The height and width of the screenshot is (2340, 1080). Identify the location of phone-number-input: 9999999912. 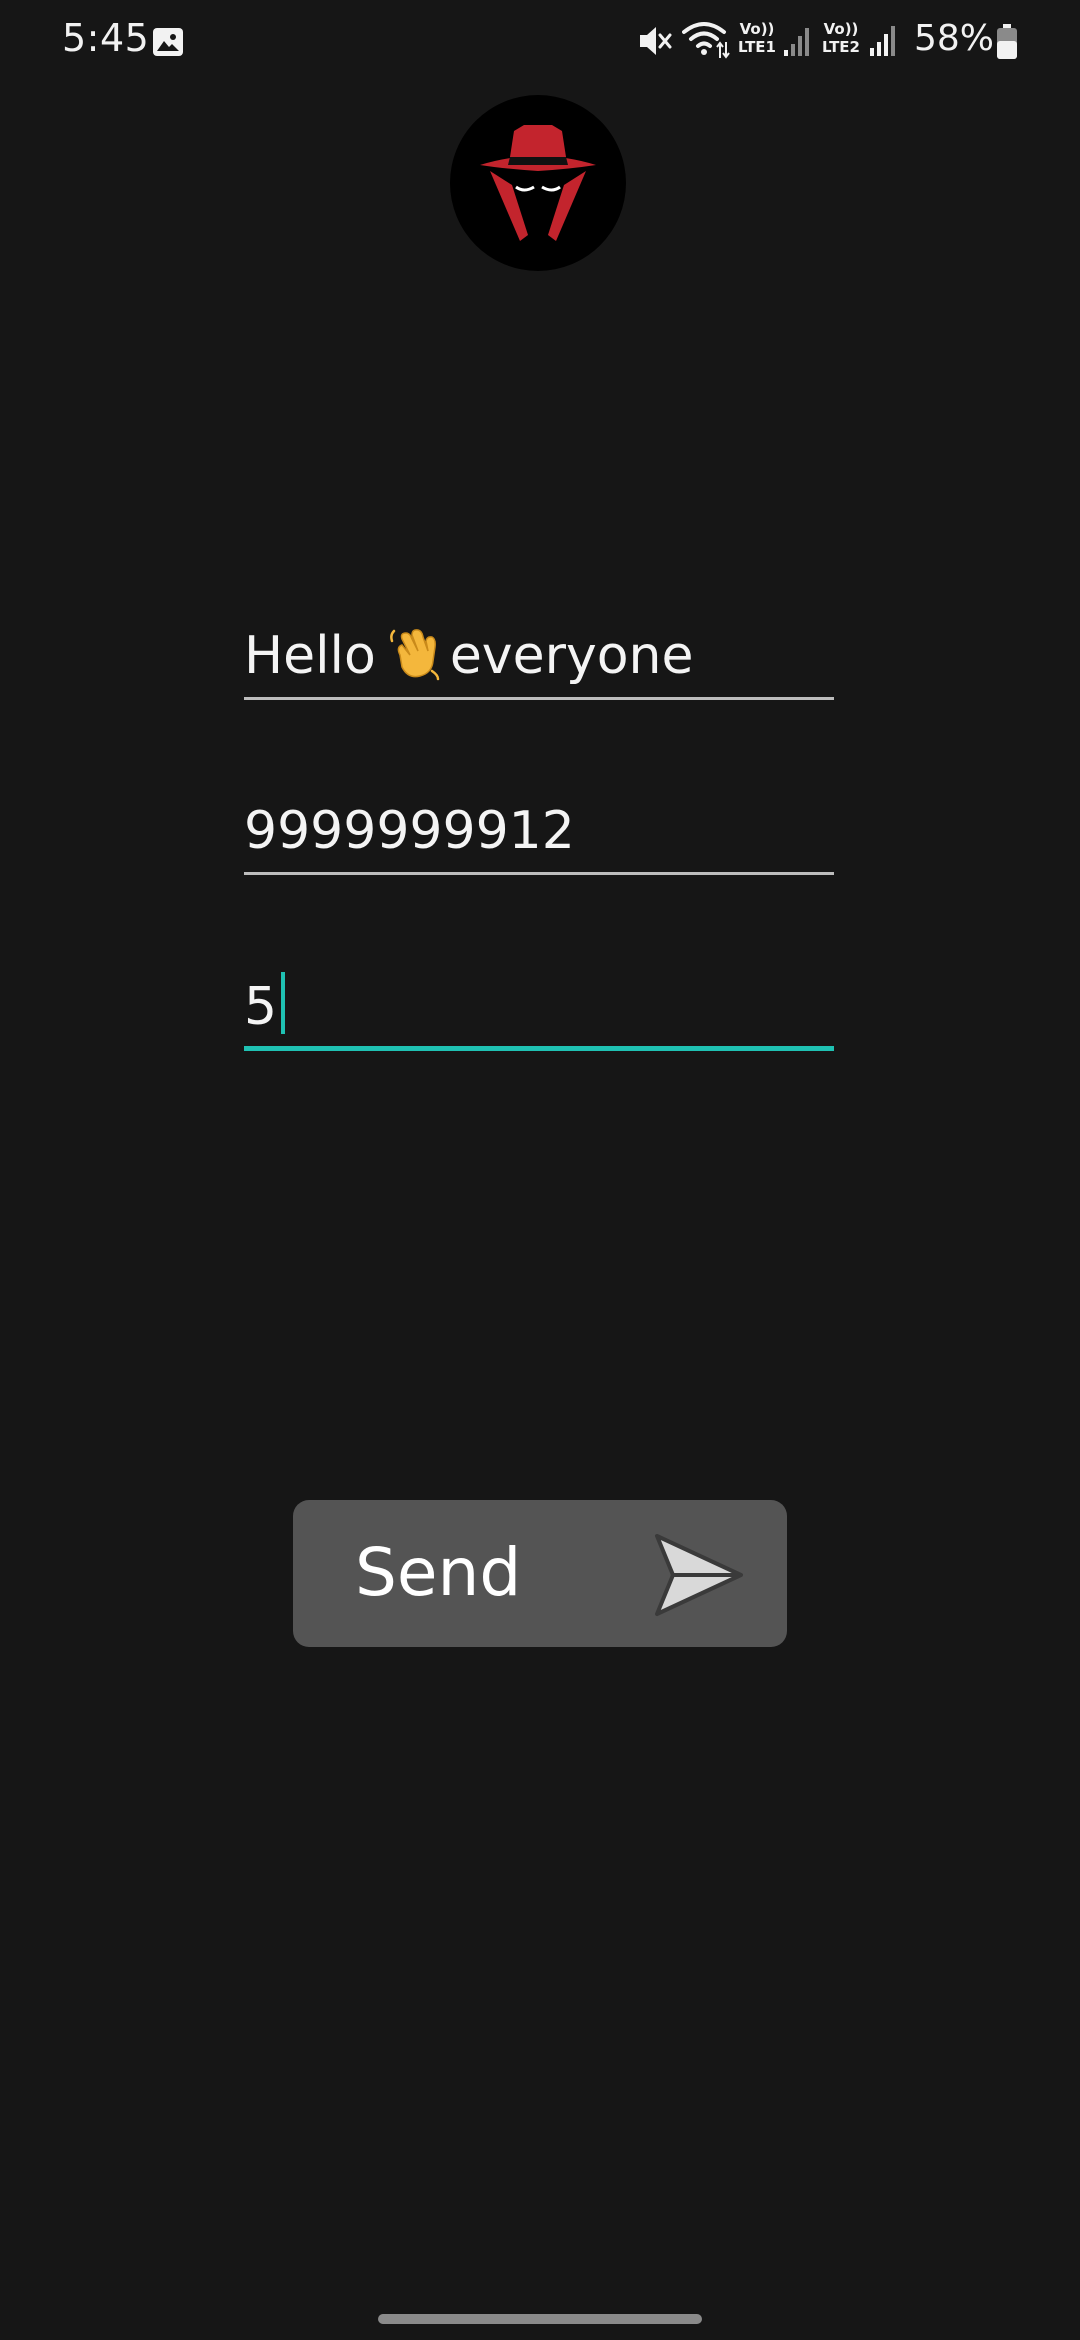
(539, 830).